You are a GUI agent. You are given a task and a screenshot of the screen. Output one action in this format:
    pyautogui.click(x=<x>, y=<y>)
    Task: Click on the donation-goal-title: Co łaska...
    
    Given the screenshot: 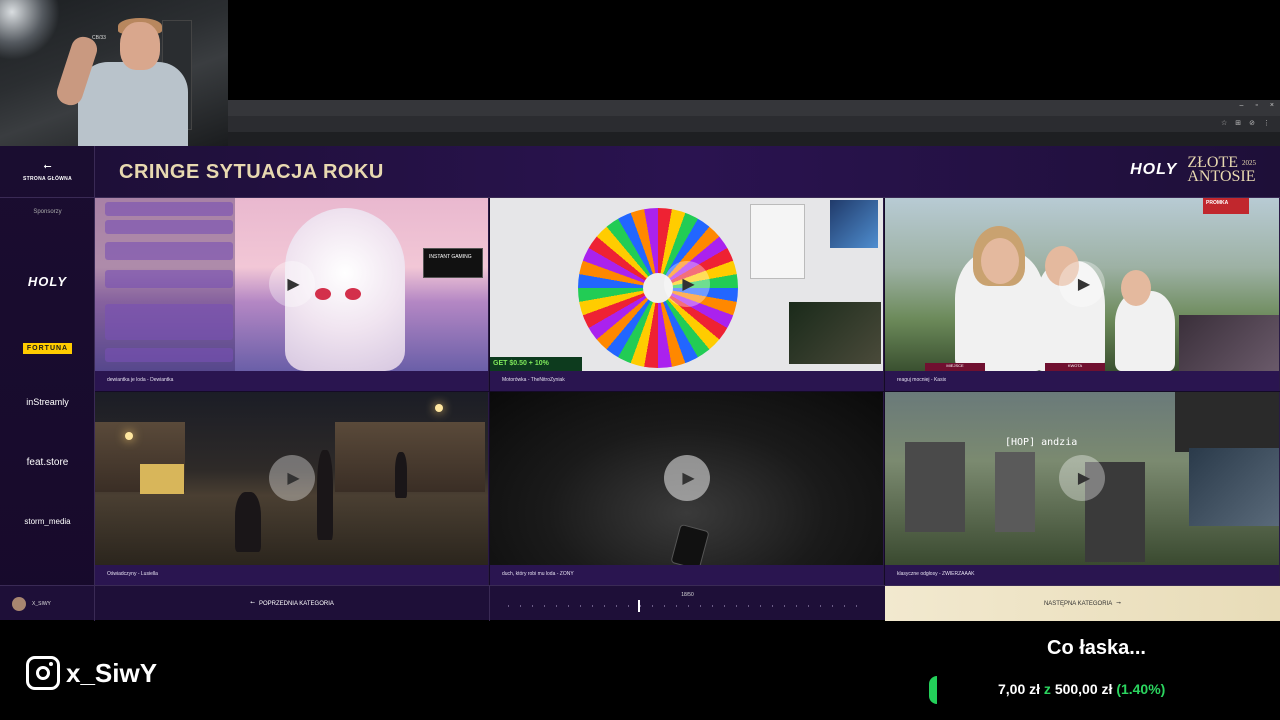 What is the action you would take?
    pyautogui.click(x=1096, y=648)
    